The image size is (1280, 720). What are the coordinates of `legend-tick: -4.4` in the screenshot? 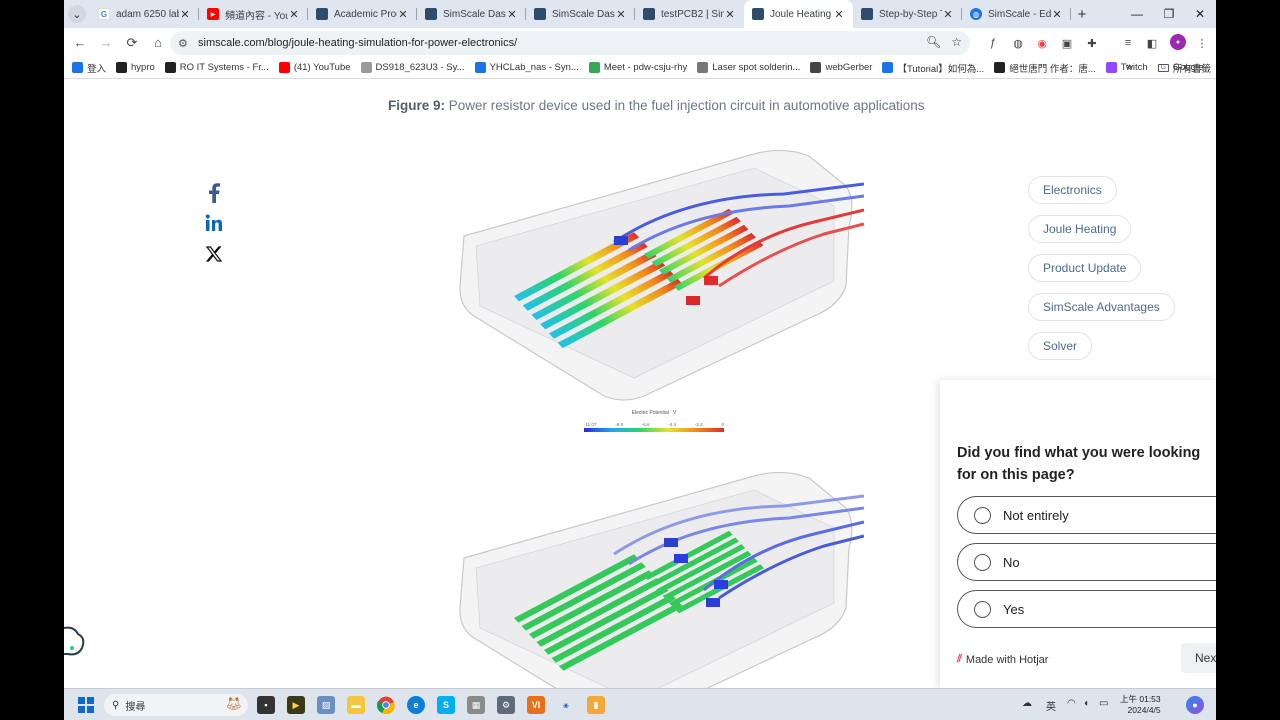 It's located at (672, 424).